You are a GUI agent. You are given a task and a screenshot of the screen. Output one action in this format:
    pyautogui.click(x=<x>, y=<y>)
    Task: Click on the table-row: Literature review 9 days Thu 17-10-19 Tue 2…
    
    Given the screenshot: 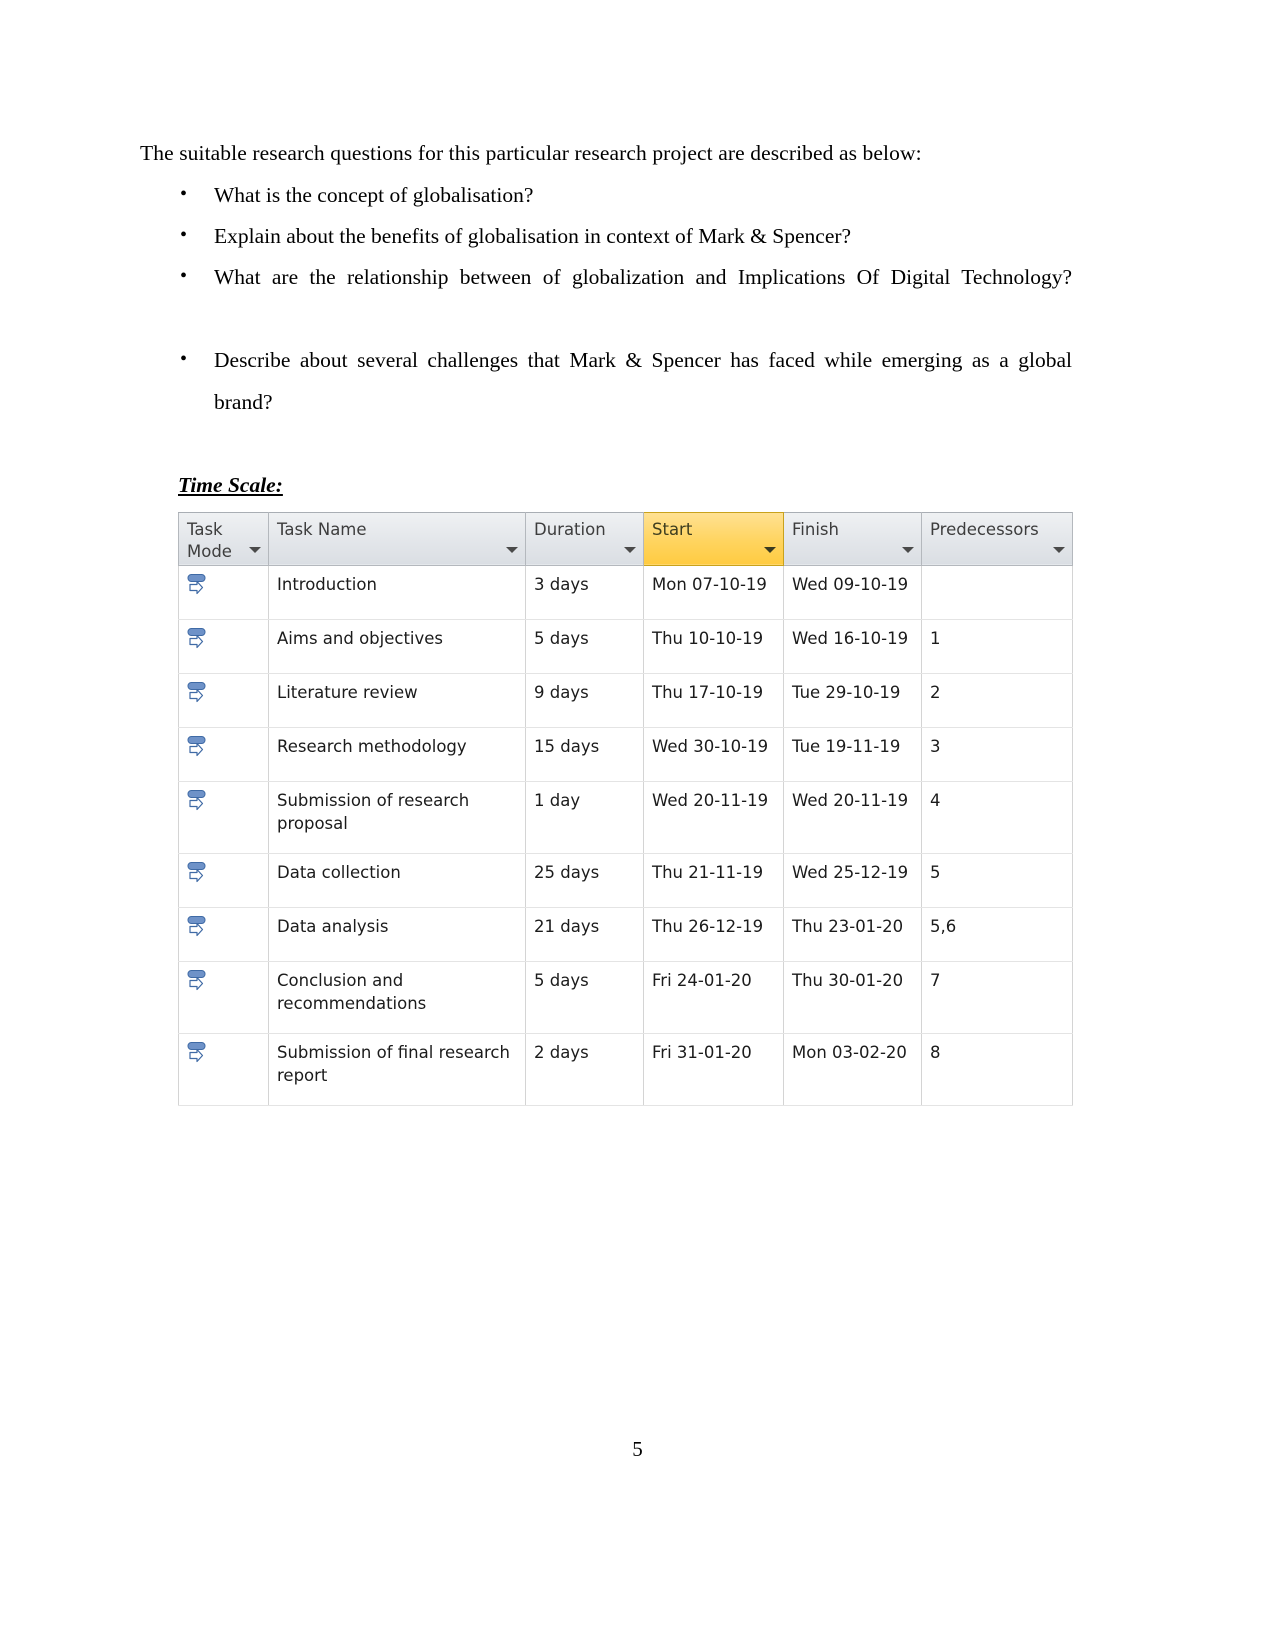 What is the action you would take?
    pyautogui.click(x=625, y=700)
    